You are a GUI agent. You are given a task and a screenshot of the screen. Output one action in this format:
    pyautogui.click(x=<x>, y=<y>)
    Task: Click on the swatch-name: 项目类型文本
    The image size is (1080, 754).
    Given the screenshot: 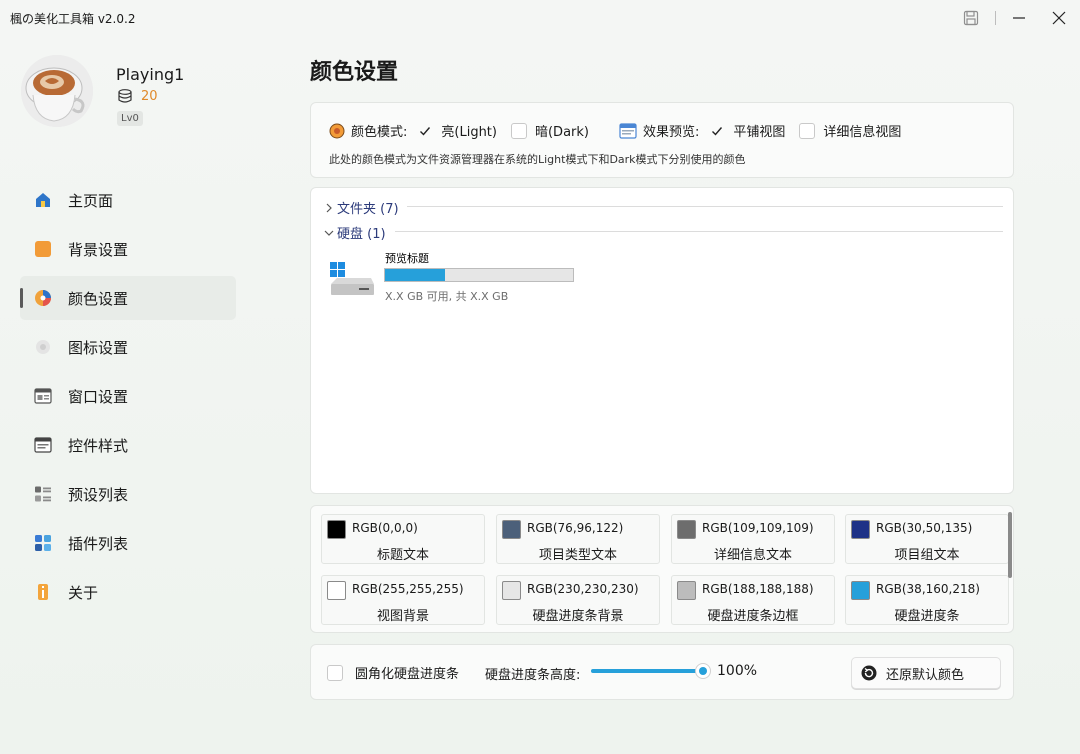 What is the action you would take?
    pyautogui.click(x=577, y=555)
    